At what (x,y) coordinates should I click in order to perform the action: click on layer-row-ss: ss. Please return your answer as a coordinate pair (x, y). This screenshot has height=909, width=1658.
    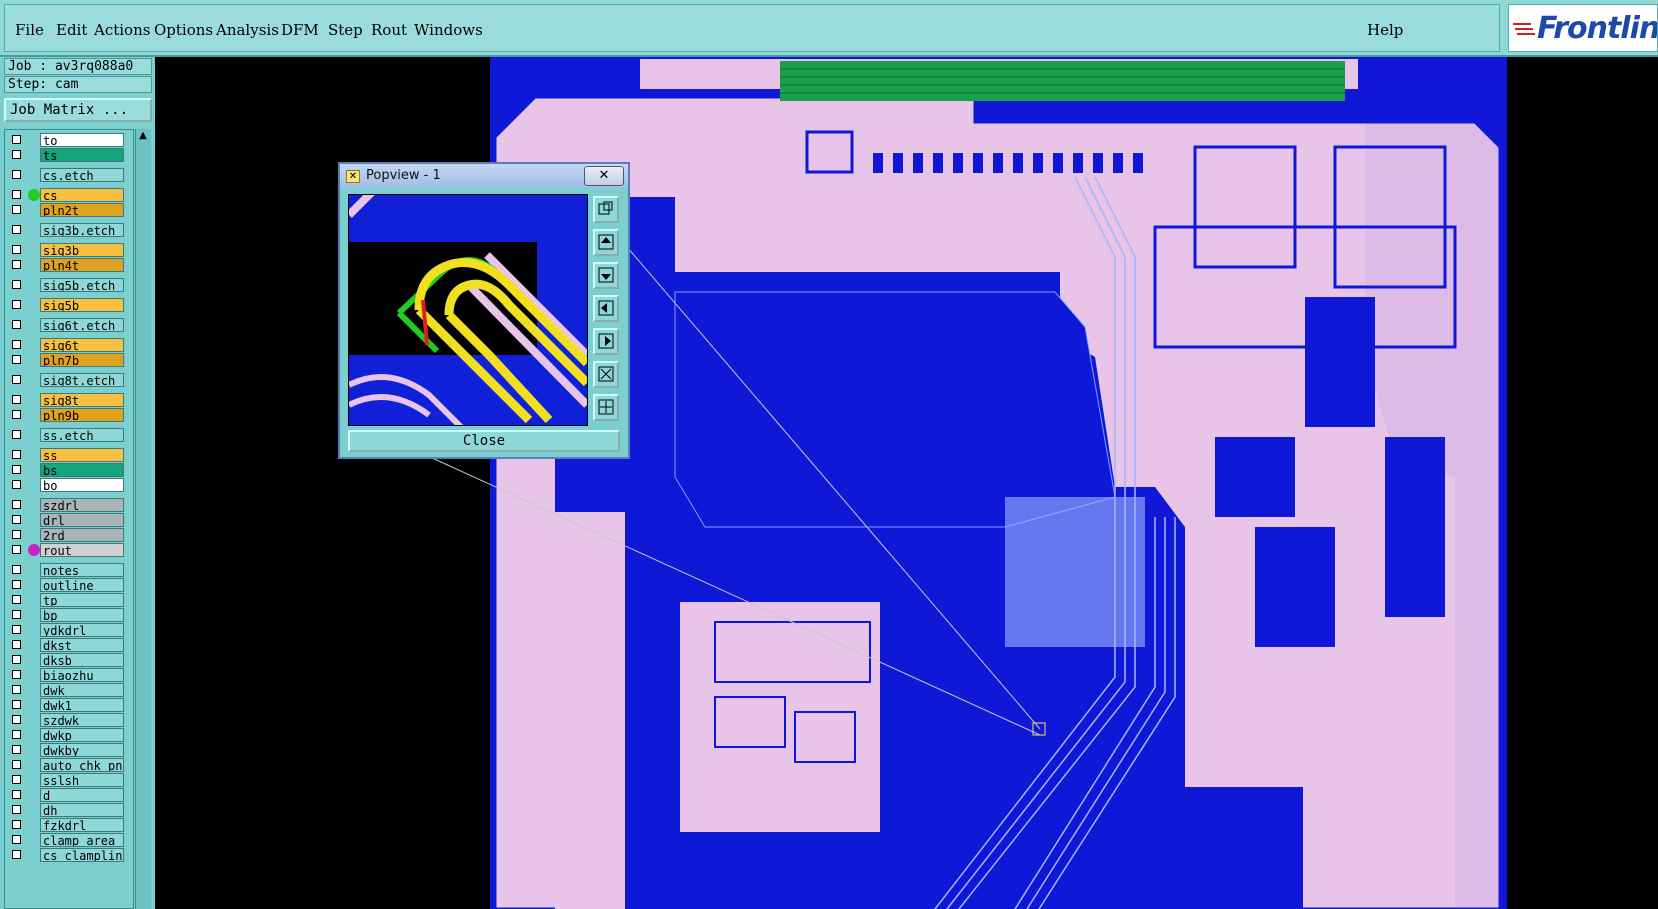
    Looking at the image, I should click on (68, 455).